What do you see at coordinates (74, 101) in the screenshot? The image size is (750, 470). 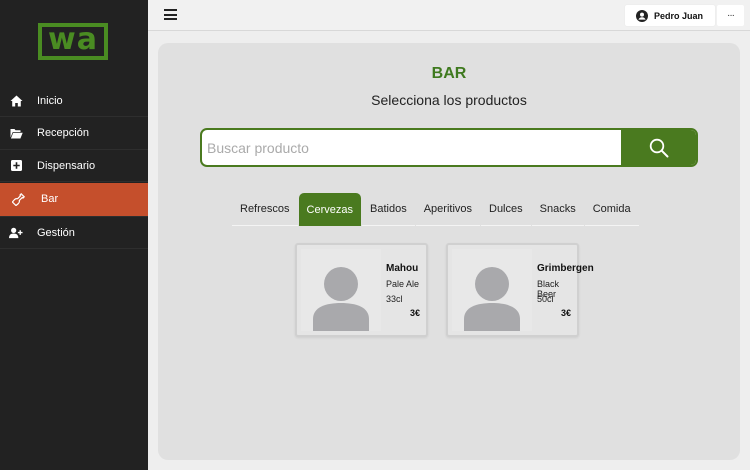 I see `sidebar-item-inicio: Inicio` at bounding box center [74, 101].